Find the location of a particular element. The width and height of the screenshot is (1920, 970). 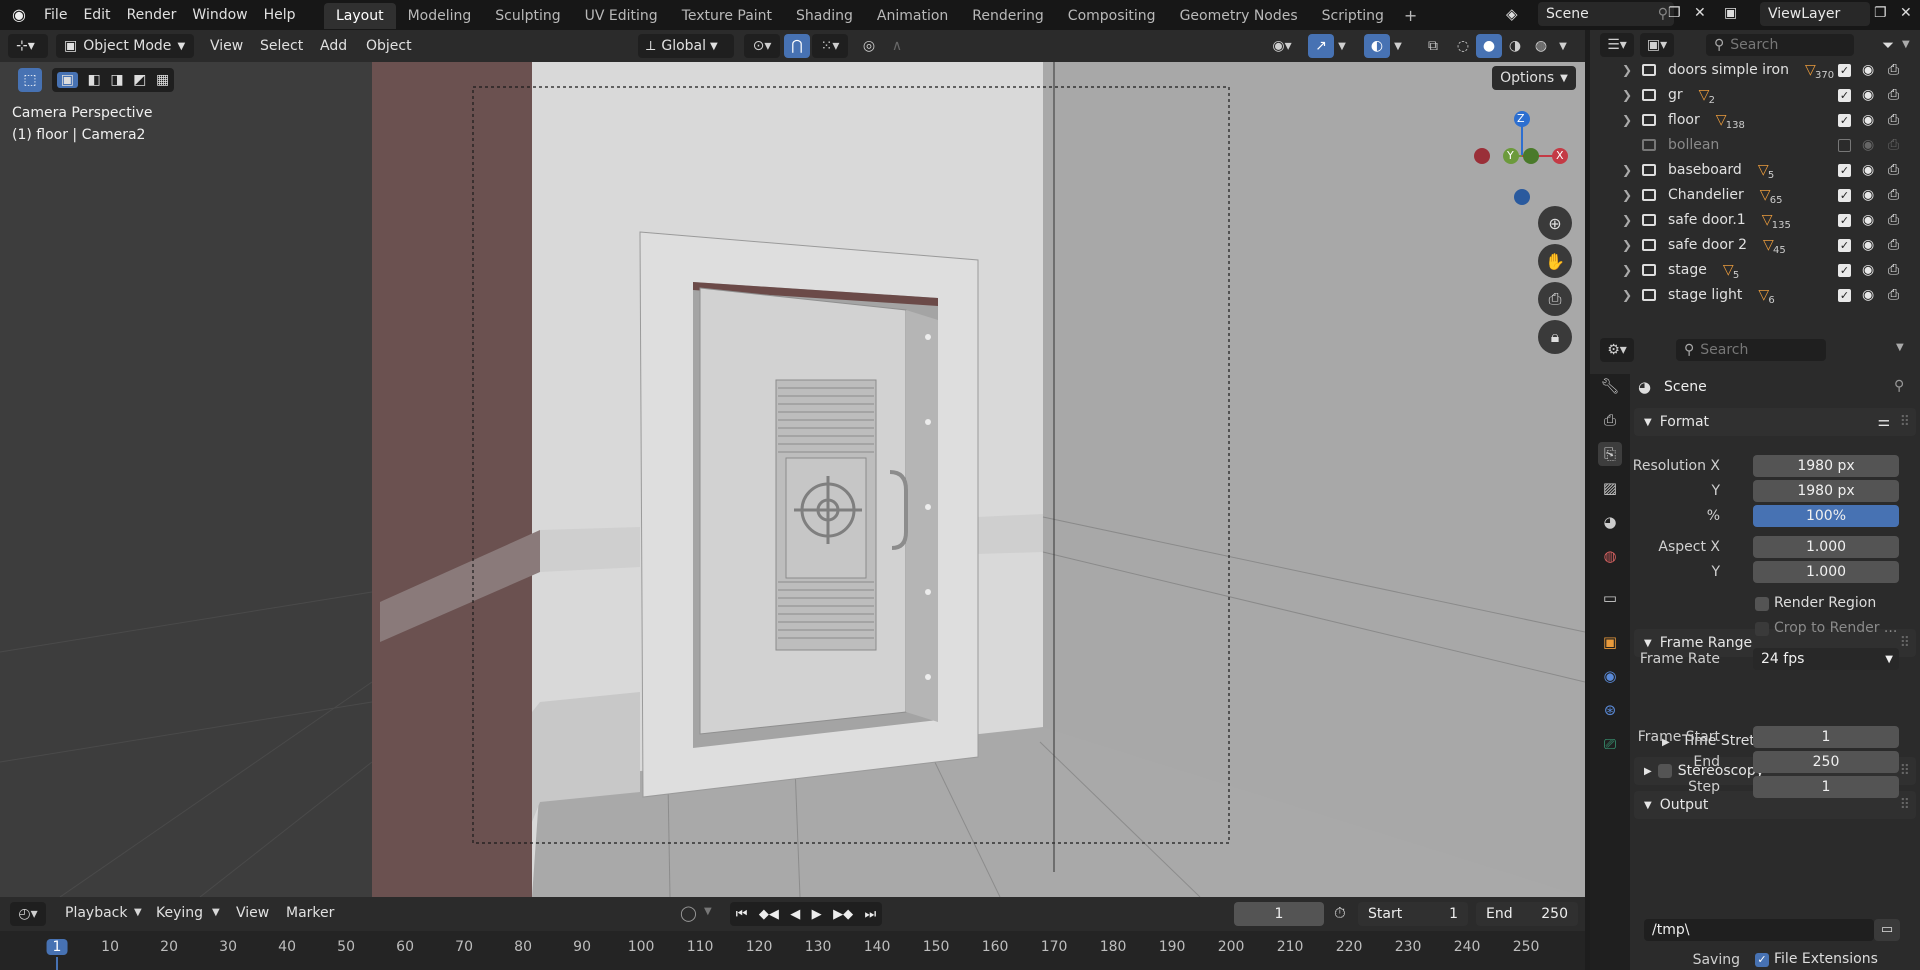

tab-layout: Layout is located at coordinates (360, 16).